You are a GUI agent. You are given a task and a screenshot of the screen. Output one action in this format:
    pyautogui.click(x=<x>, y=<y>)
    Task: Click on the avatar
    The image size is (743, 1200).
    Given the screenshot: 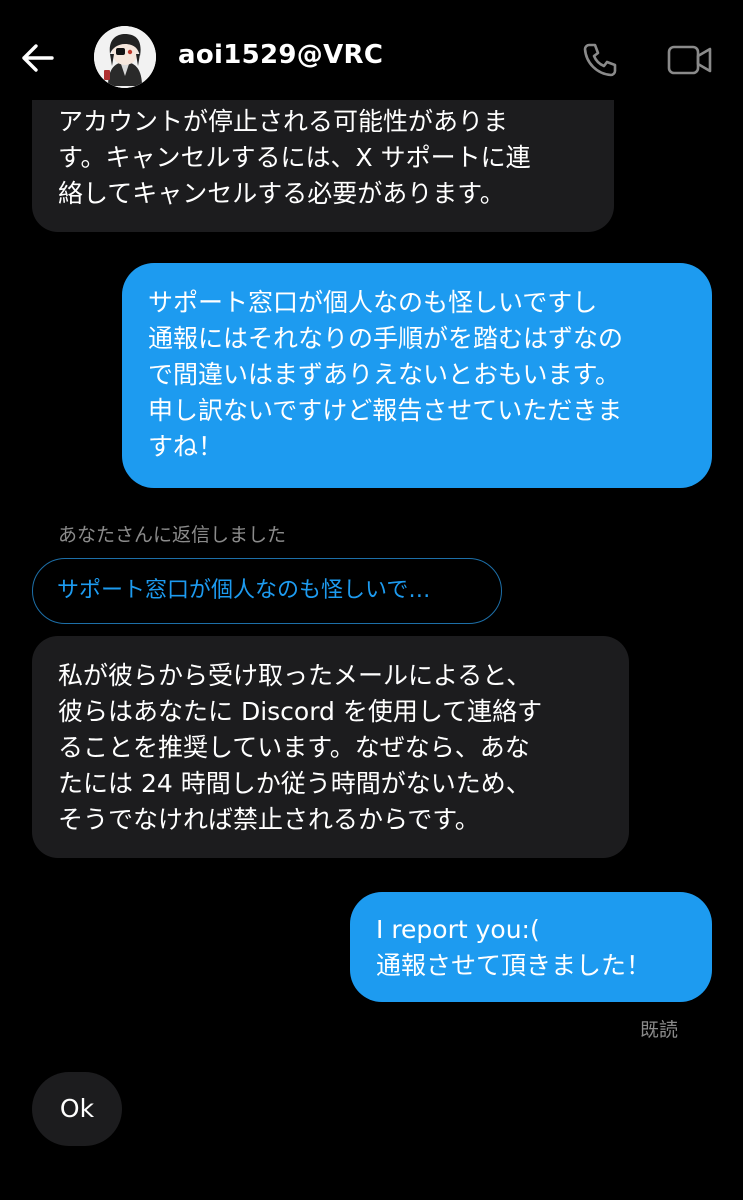 What is the action you would take?
    pyautogui.click(x=125, y=57)
    